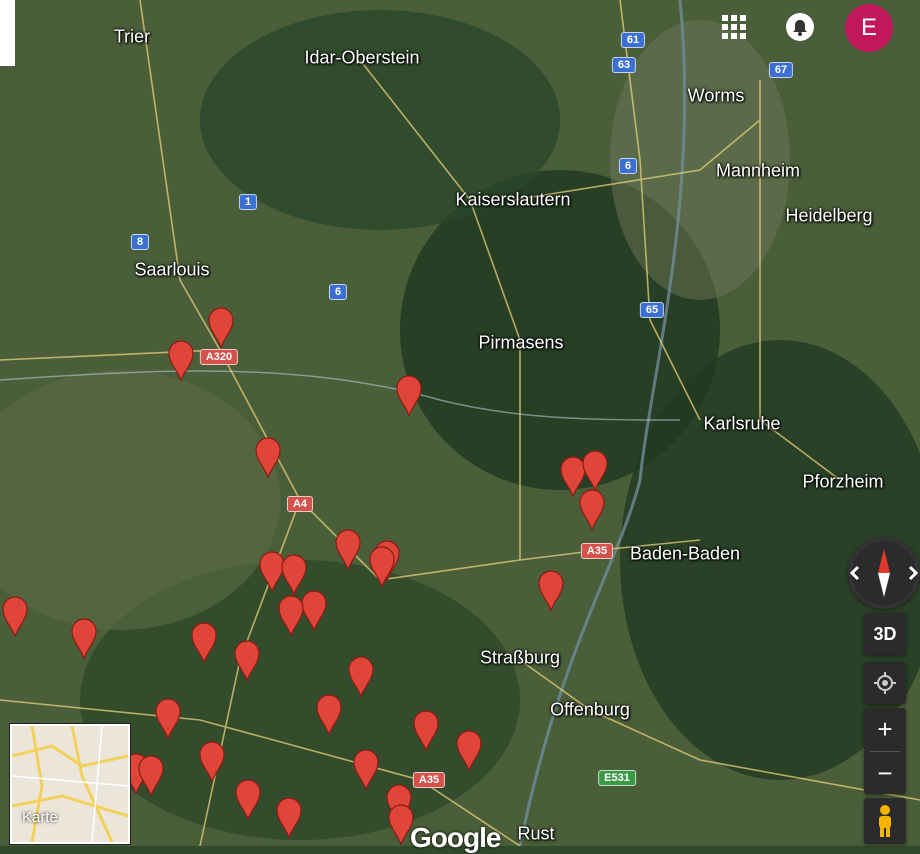 This screenshot has height=854, width=920. What do you see at coordinates (884, 573) in the screenshot?
I see `compass-icon` at bounding box center [884, 573].